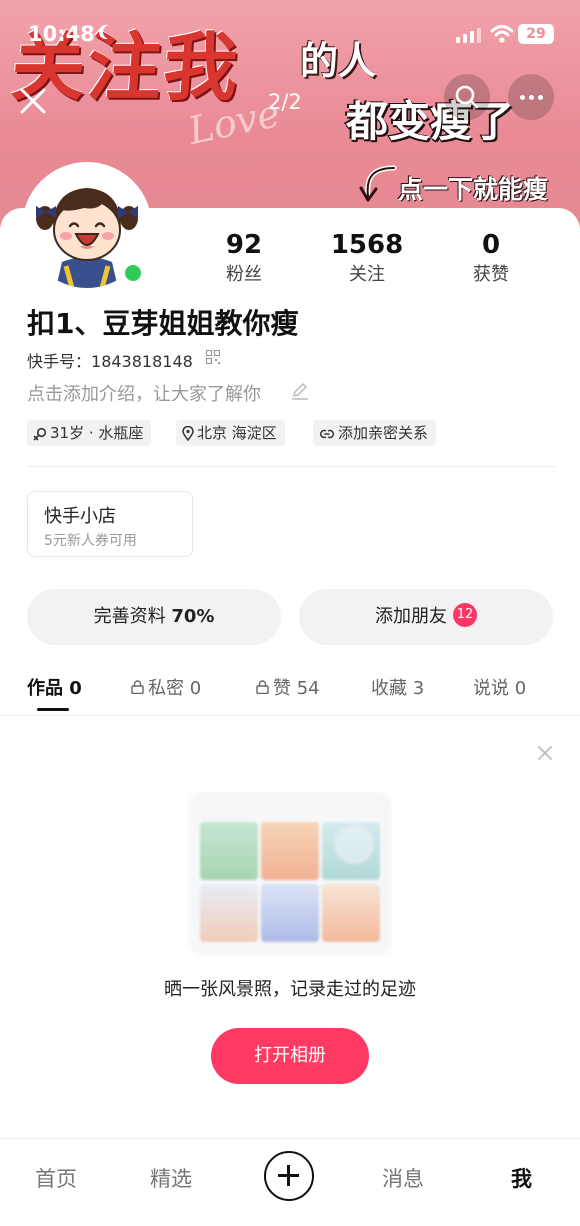 This screenshot has width=580, height=1226. I want to click on moon-icon, so click(110, 32).